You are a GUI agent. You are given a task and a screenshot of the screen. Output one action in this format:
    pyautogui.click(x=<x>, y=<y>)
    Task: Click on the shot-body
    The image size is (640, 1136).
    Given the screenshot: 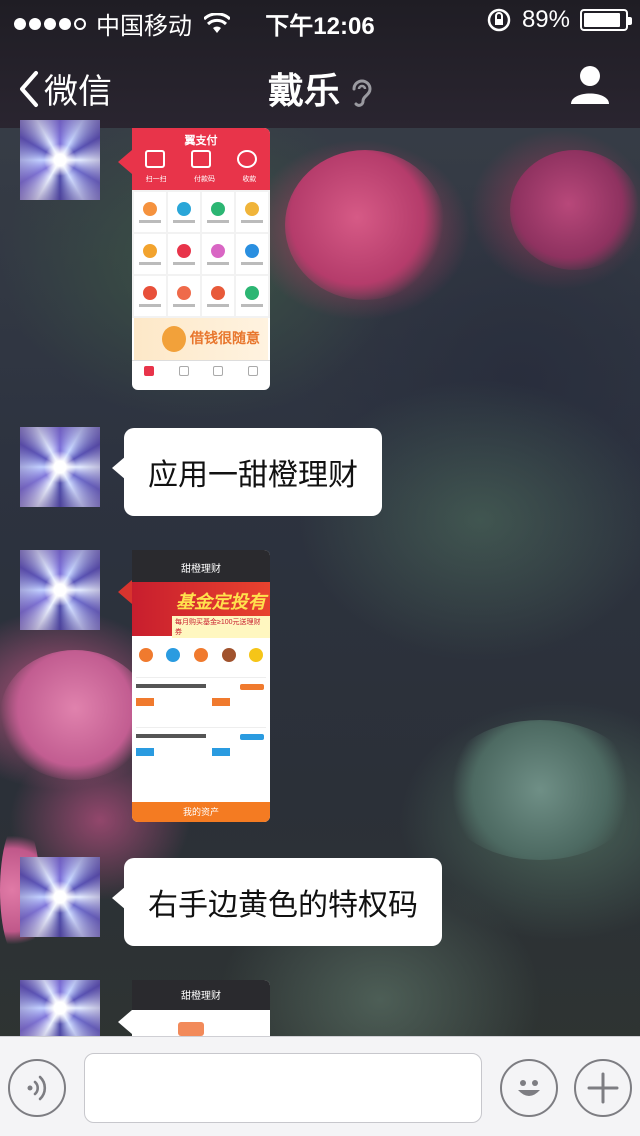 What is the action you would take?
    pyautogui.click(x=201, y=1023)
    